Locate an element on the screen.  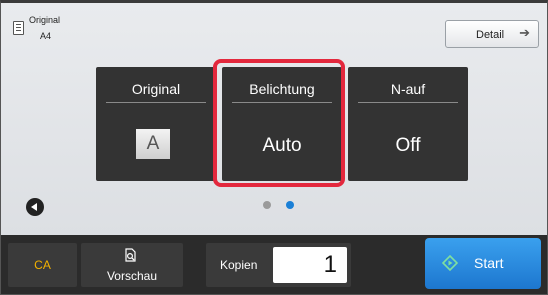
highlight-frame is located at coordinates (279, 123).